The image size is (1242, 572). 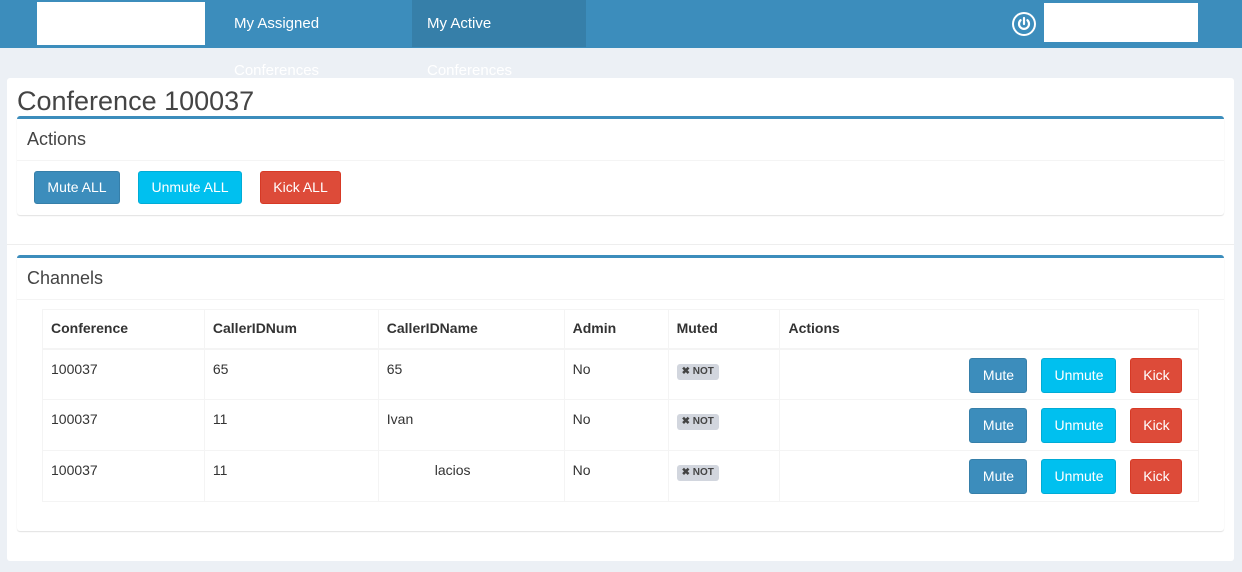 What do you see at coordinates (471, 329) in the screenshot?
I see `column-header-calleridname: CallerIDName` at bounding box center [471, 329].